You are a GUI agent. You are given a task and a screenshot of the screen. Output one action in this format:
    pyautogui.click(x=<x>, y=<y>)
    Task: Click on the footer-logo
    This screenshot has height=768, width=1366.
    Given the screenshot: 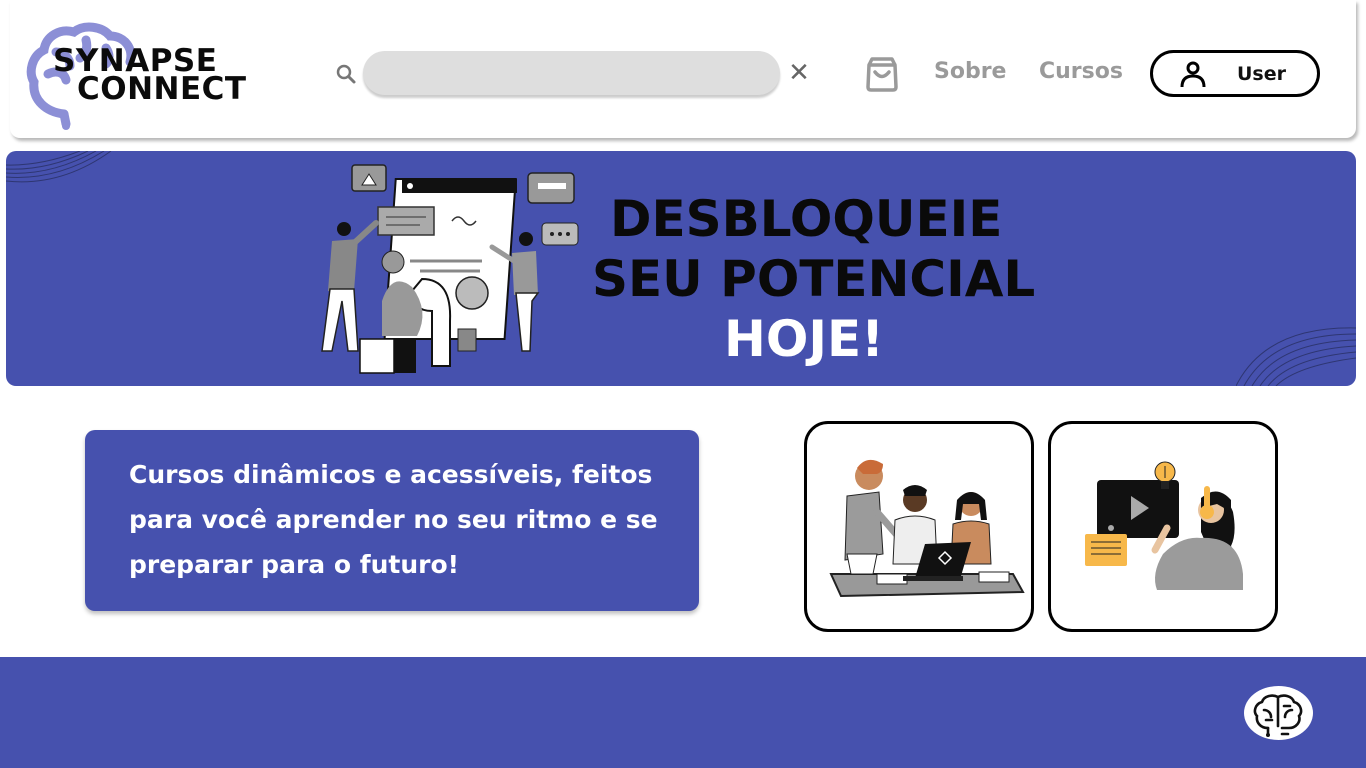 What is the action you would take?
    pyautogui.click(x=1278, y=713)
    